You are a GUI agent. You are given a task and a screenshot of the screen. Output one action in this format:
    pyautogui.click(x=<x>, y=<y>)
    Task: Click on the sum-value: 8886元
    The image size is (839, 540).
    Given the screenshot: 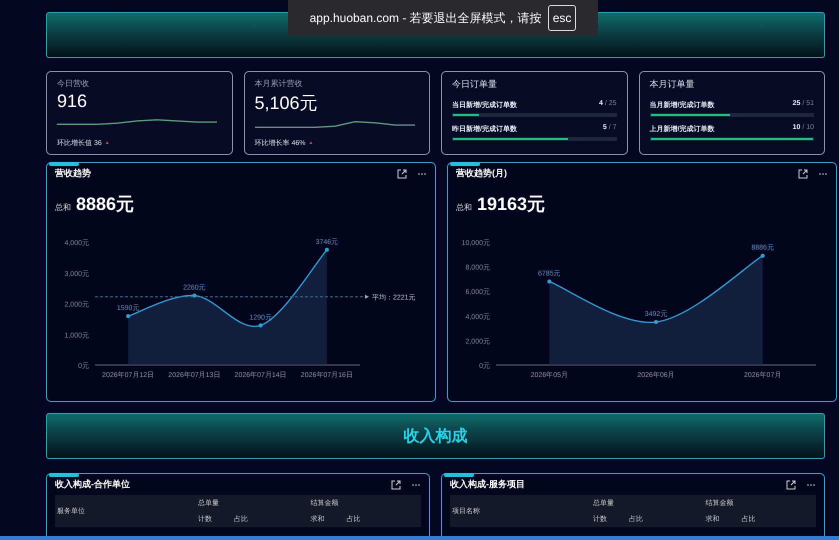 What is the action you would take?
    pyautogui.click(x=105, y=204)
    